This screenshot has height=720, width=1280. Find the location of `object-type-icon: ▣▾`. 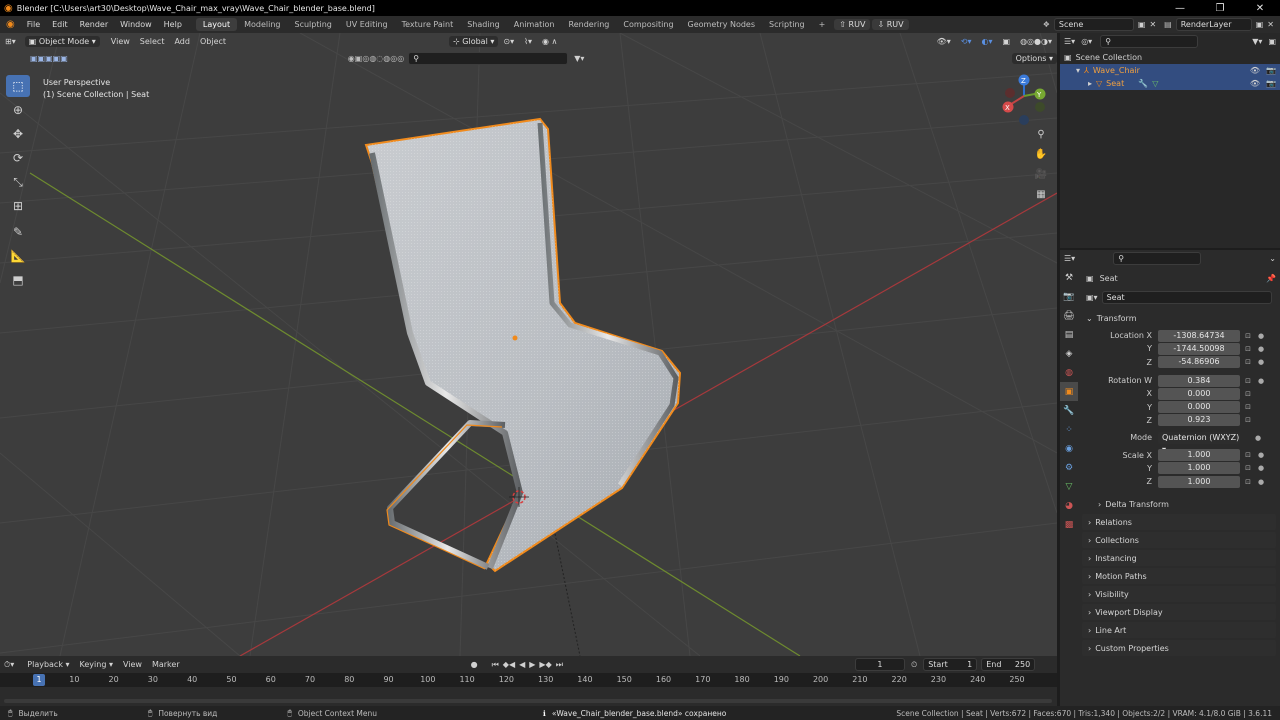

object-type-icon: ▣▾ is located at coordinates (1092, 297).